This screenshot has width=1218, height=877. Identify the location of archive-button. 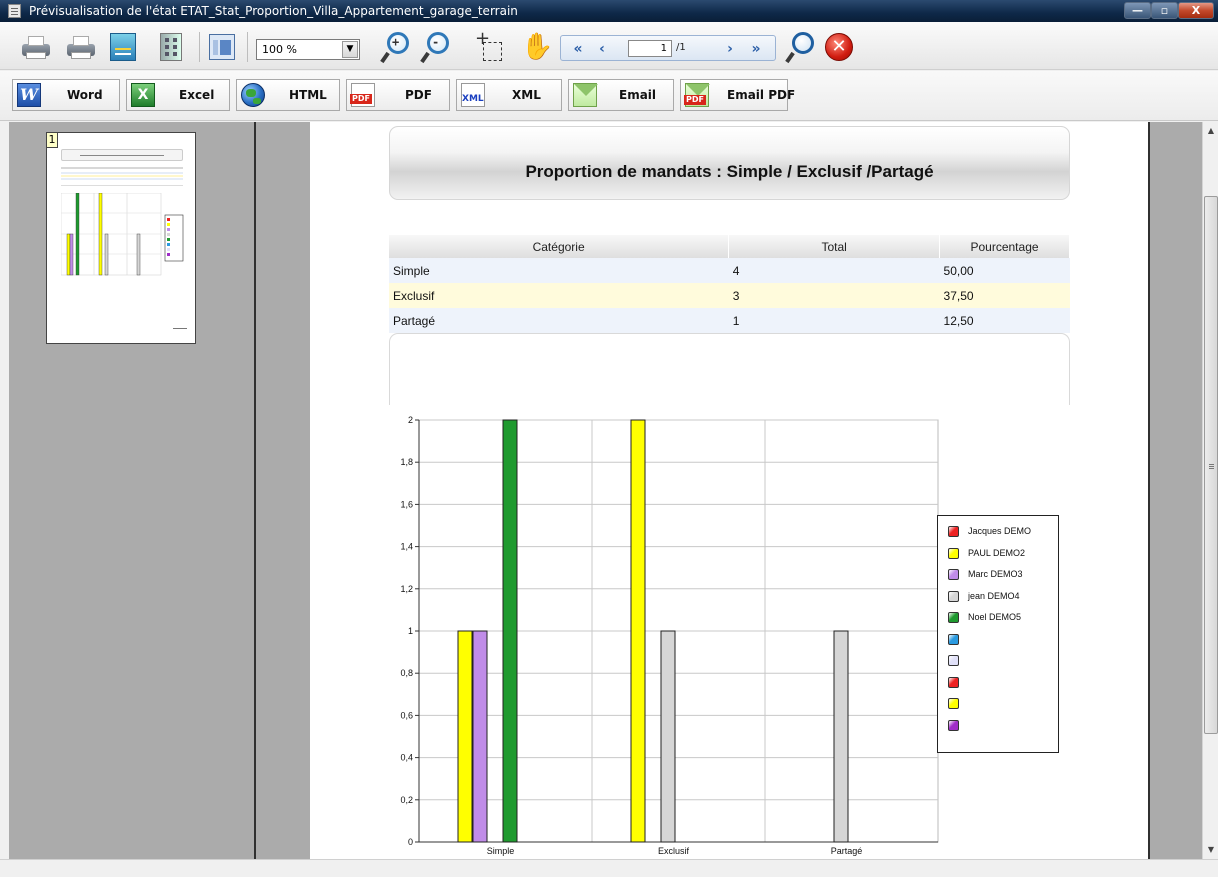
(171, 47).